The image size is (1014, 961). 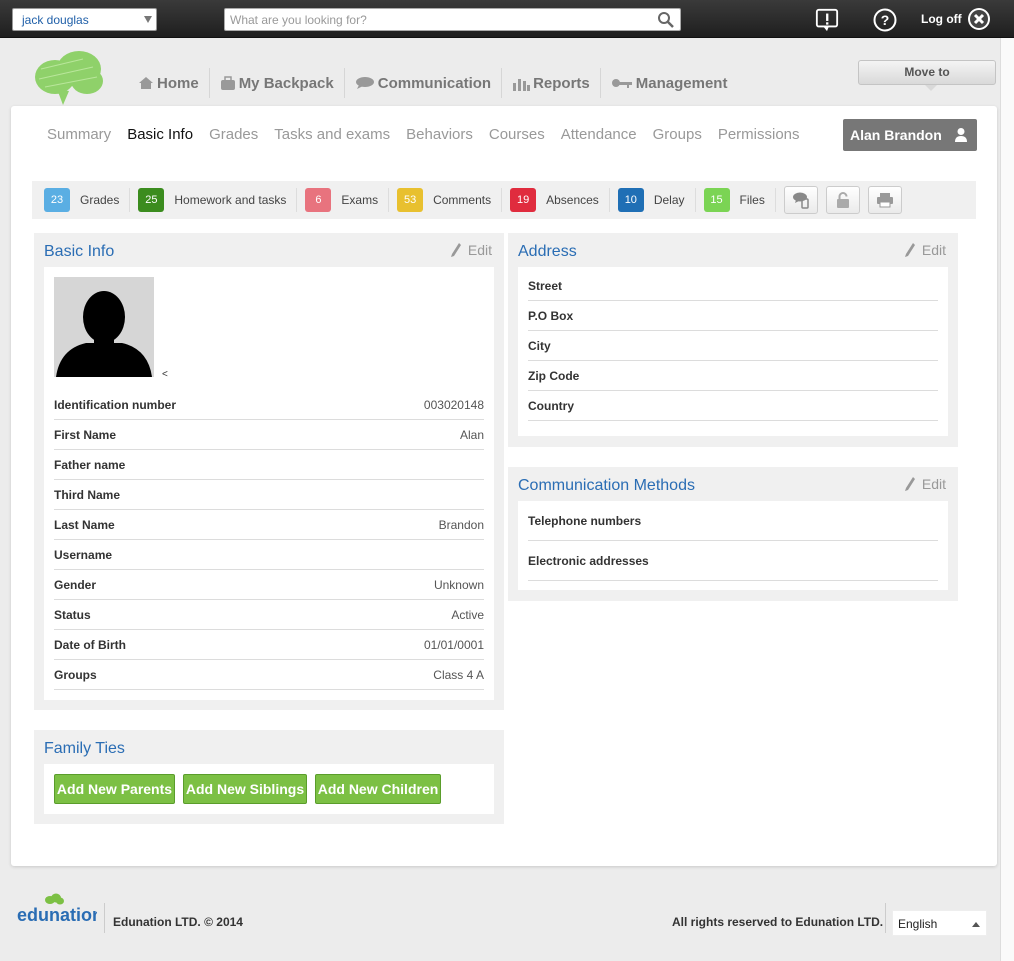 I want to click on logoff-link: Log off, so click(x=941, y=19).